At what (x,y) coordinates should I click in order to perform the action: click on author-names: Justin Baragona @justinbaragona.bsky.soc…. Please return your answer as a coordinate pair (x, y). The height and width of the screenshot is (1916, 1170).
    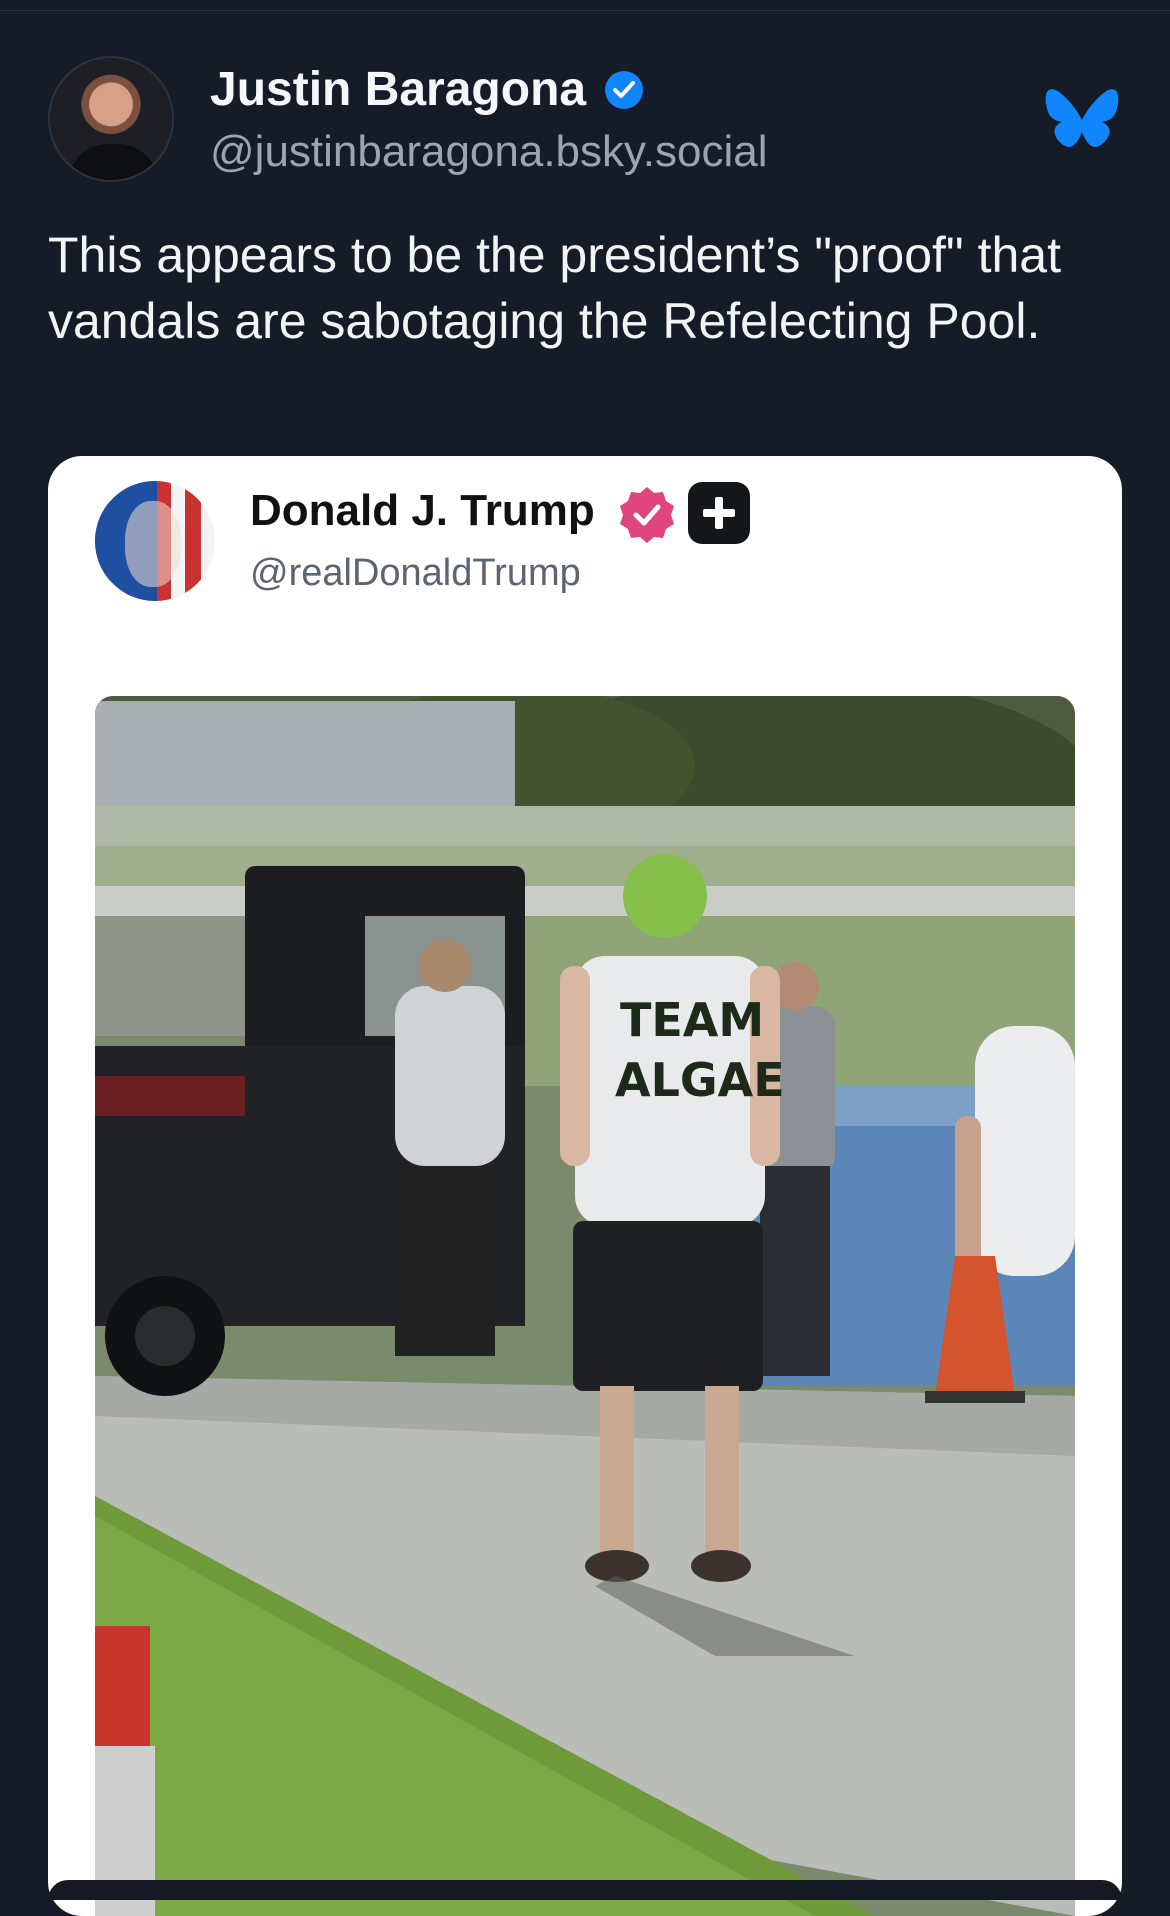
    Looking at the image, I should click on (488, 119).